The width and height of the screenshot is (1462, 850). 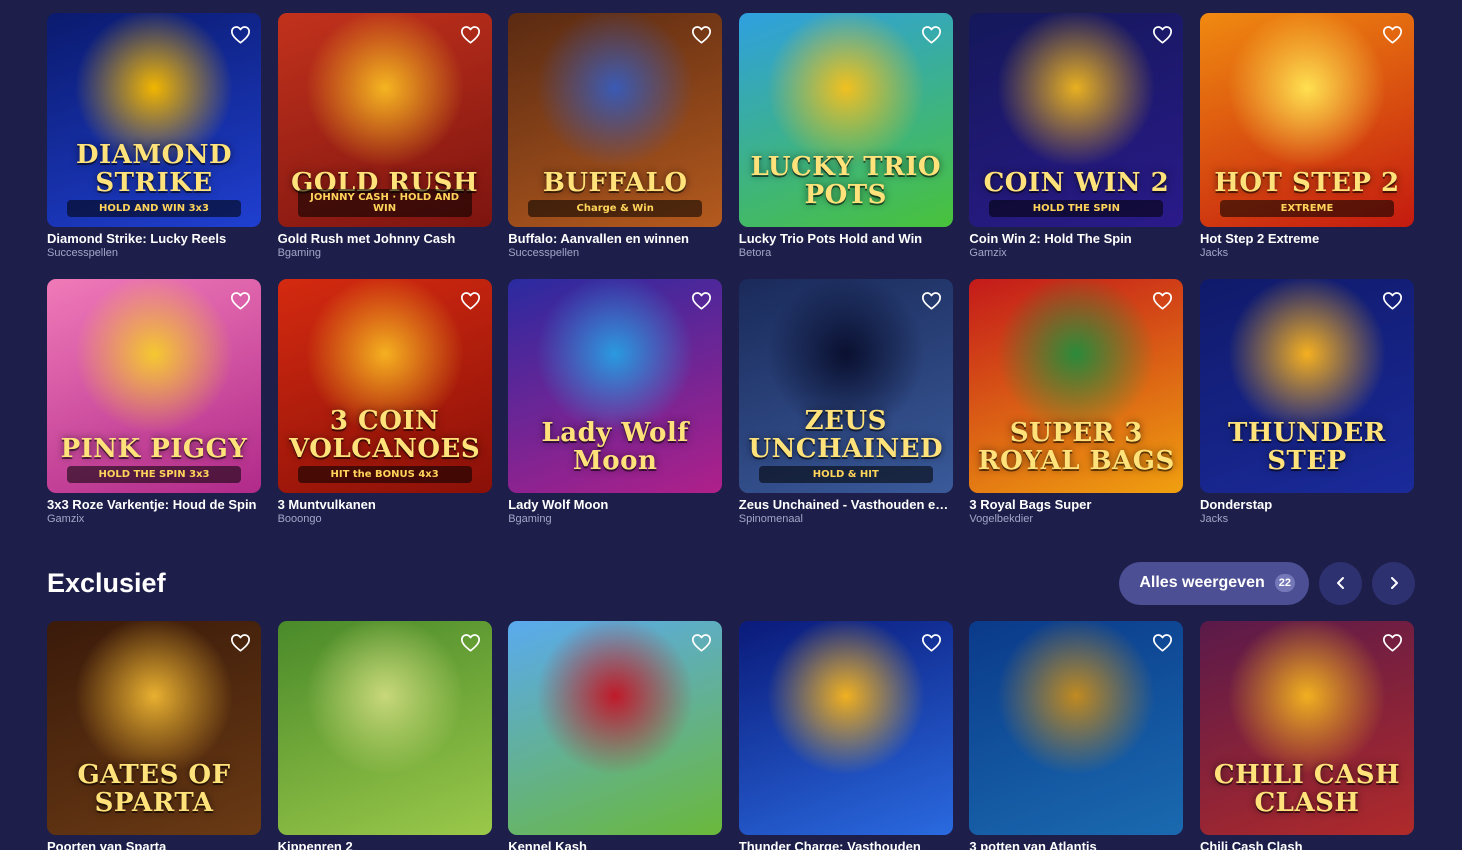 I want to click on game-card: Kennel Kash, so click(x=615, y=735).